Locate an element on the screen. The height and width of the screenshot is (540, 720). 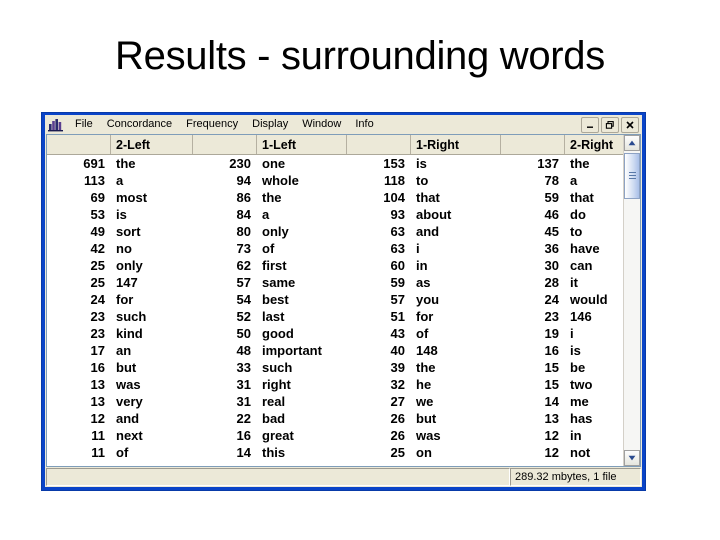
cell-count-2left: 23 is located at coordinates (97, 333).